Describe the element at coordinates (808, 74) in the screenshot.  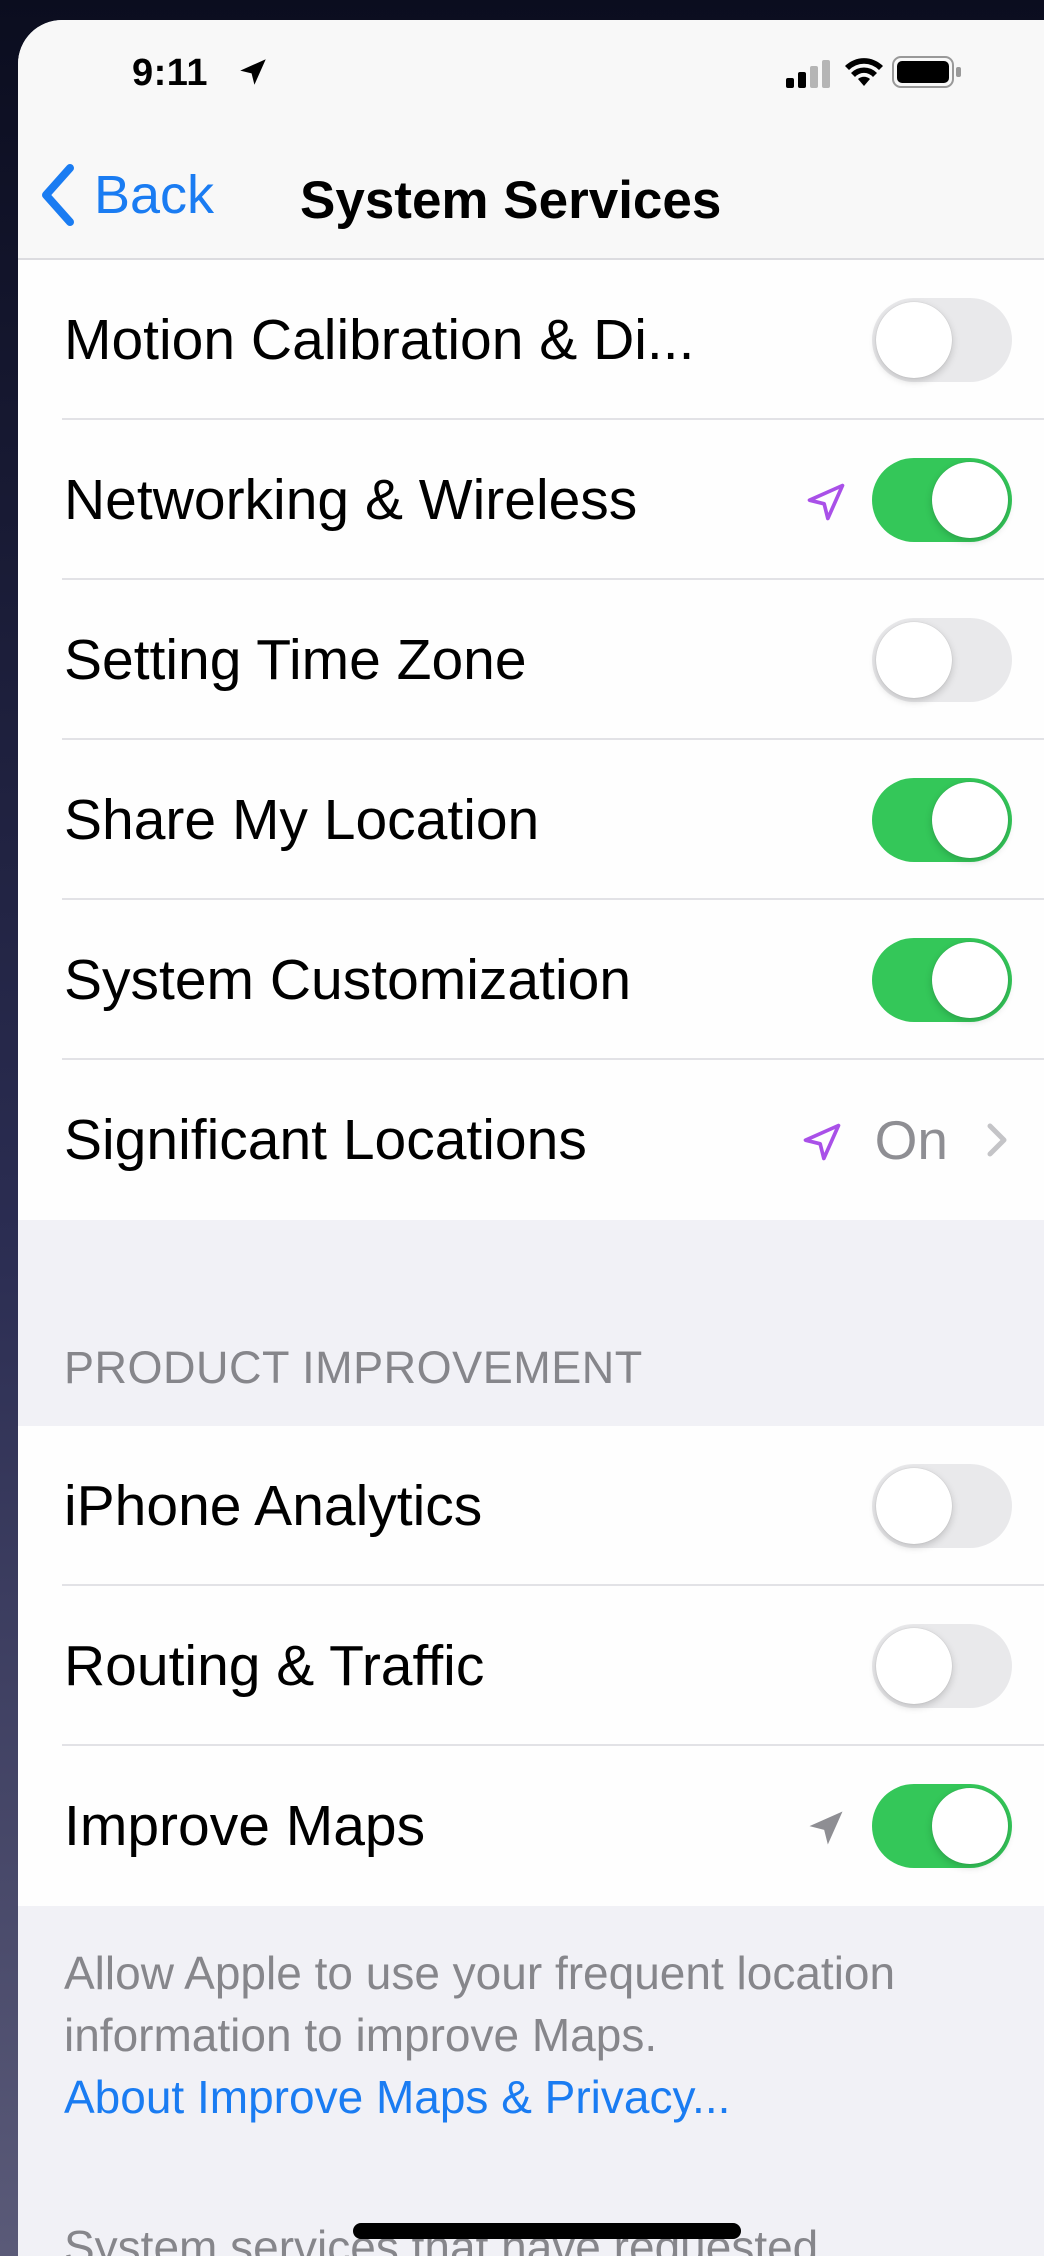
I see `cellular-signal-icon` at that location.